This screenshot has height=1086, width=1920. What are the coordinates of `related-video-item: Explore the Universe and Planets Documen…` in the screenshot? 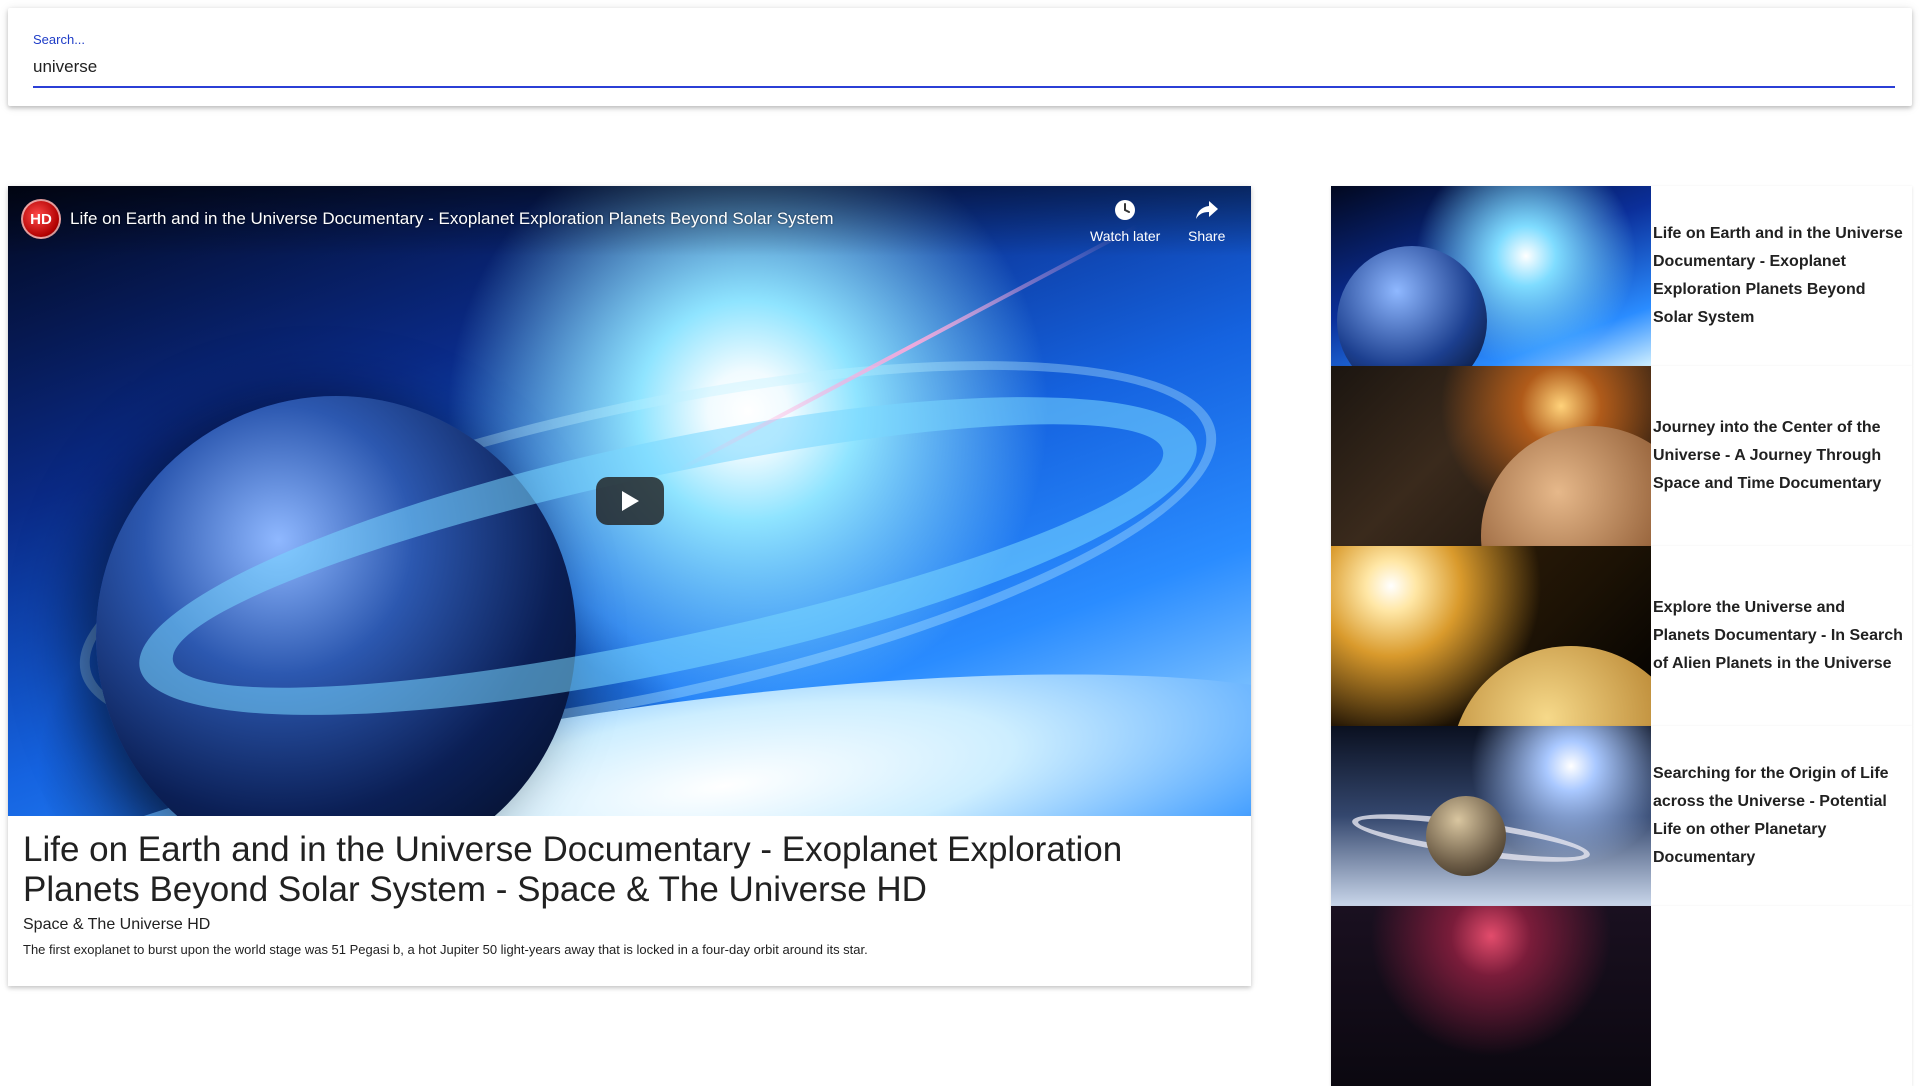 It's located at (1621, 636).